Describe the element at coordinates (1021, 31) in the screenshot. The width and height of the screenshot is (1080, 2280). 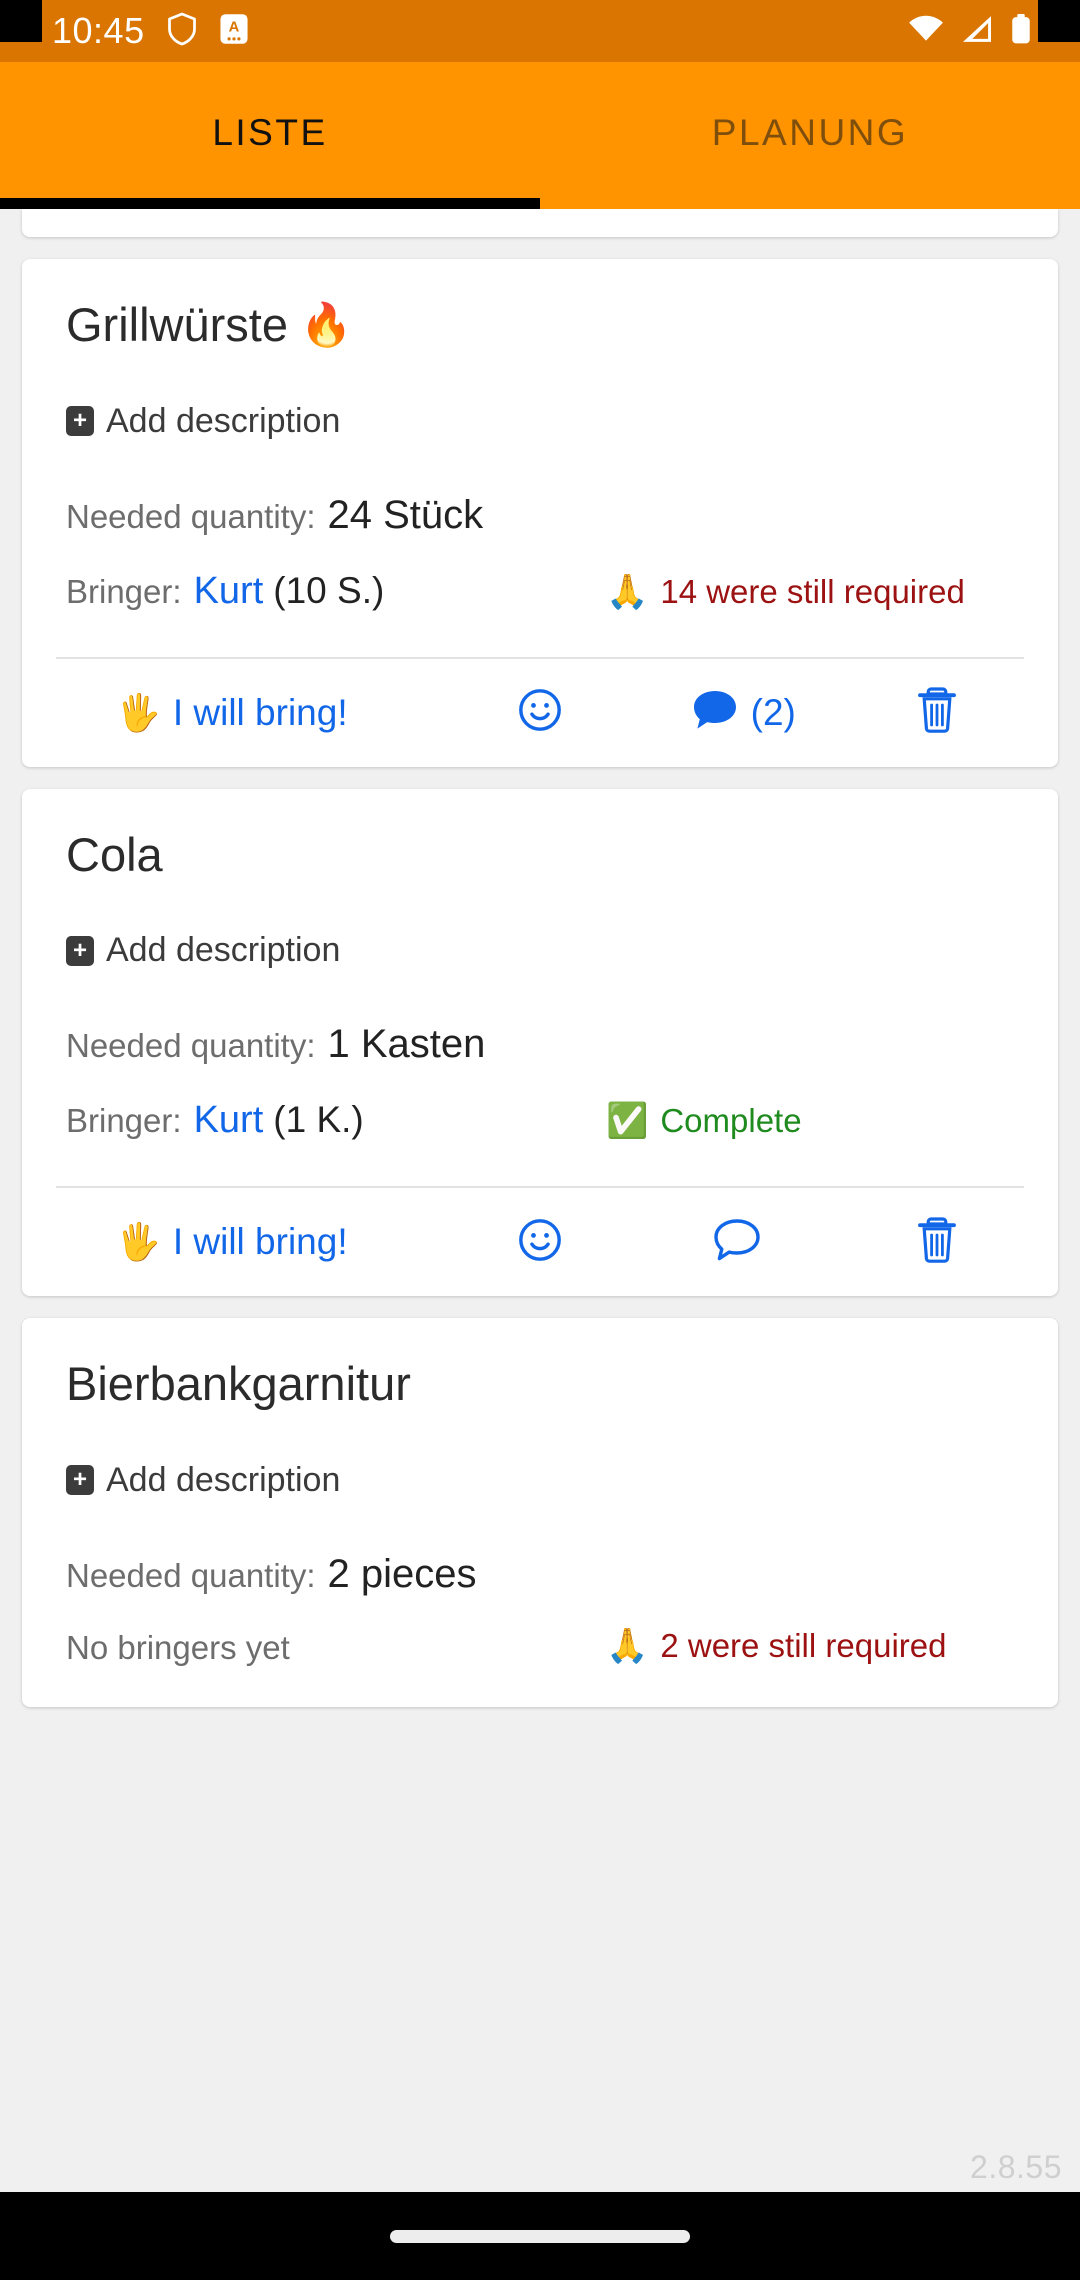
I see `battery-icon` at that location.